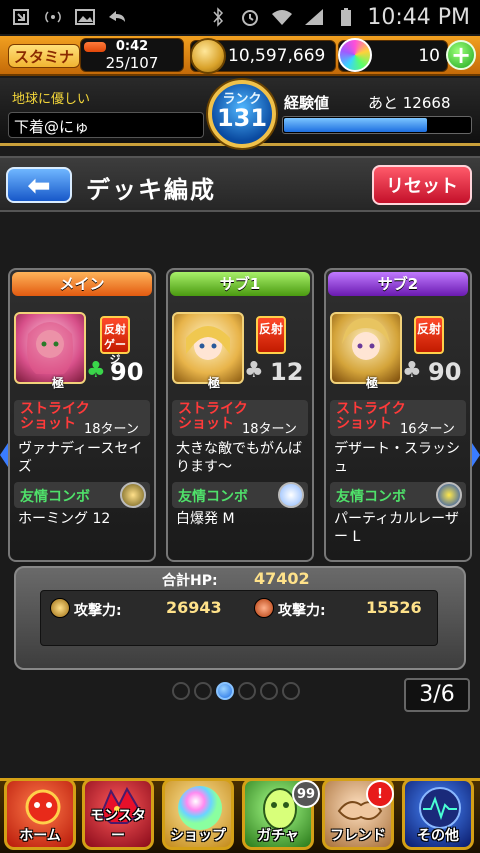 The image size is (480, 853). I want to click on page-dots, so click(236, 691).